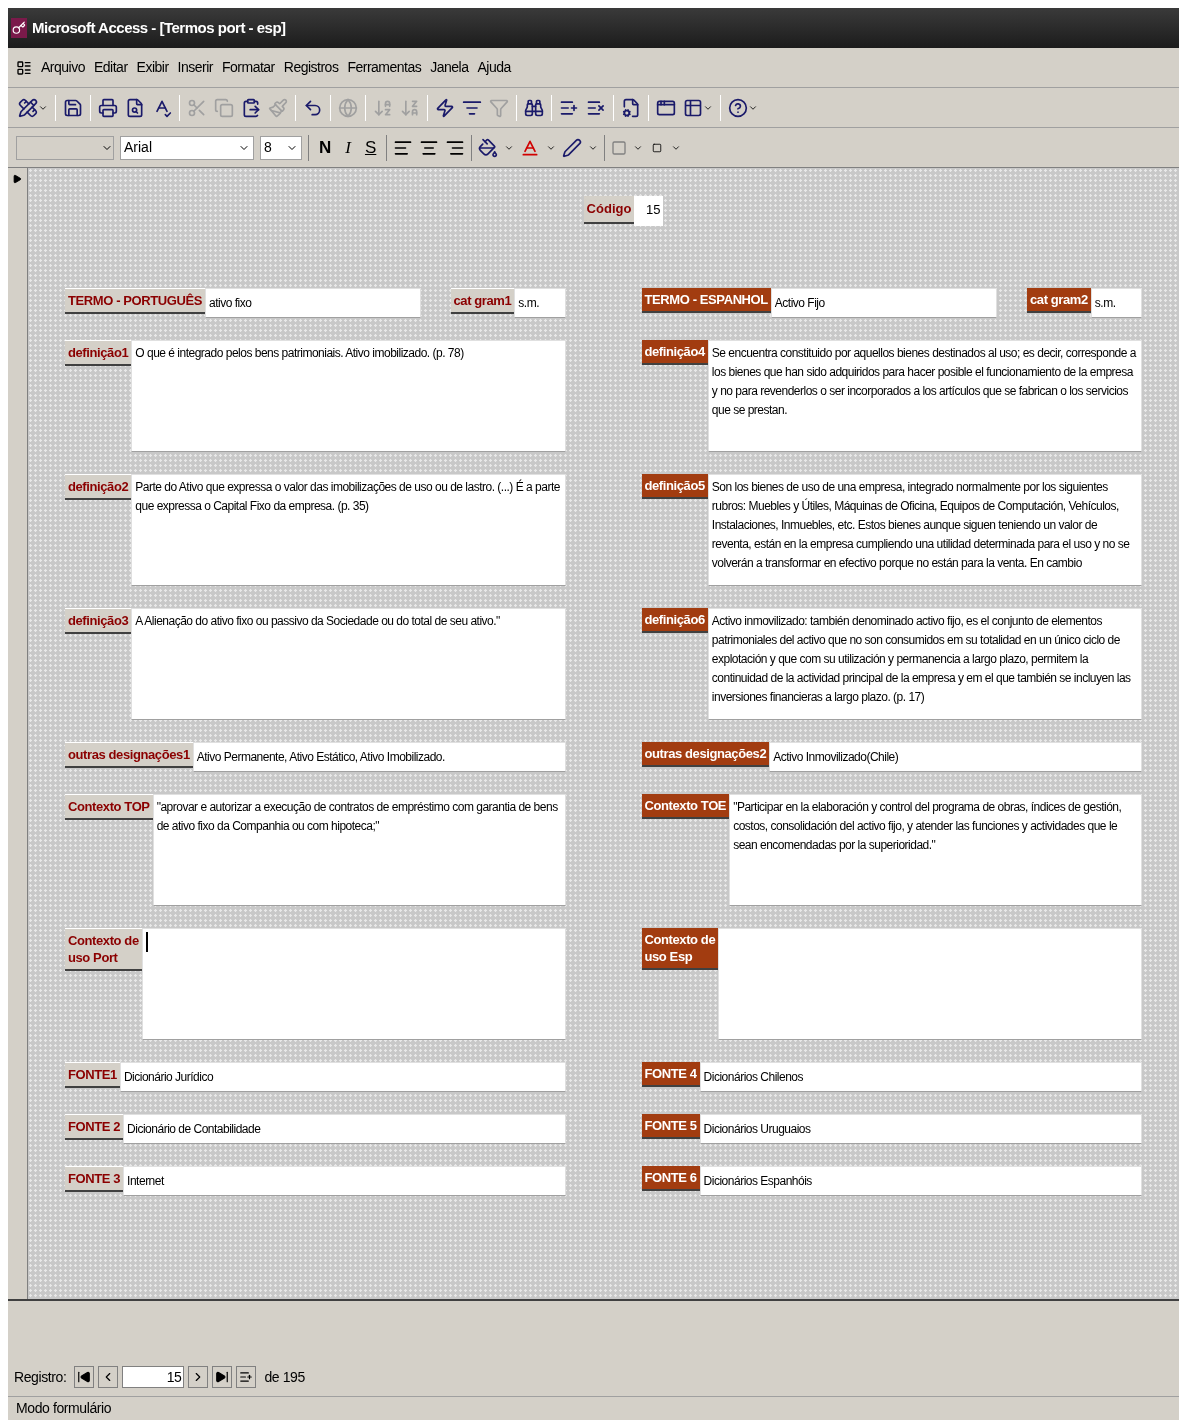 The image size is (1179, 1420). What do you see at coordinates (706, 300) in the screenshot?
I see `field-label: TERMO - ESPANHOL` at bounding box center [706, 300].